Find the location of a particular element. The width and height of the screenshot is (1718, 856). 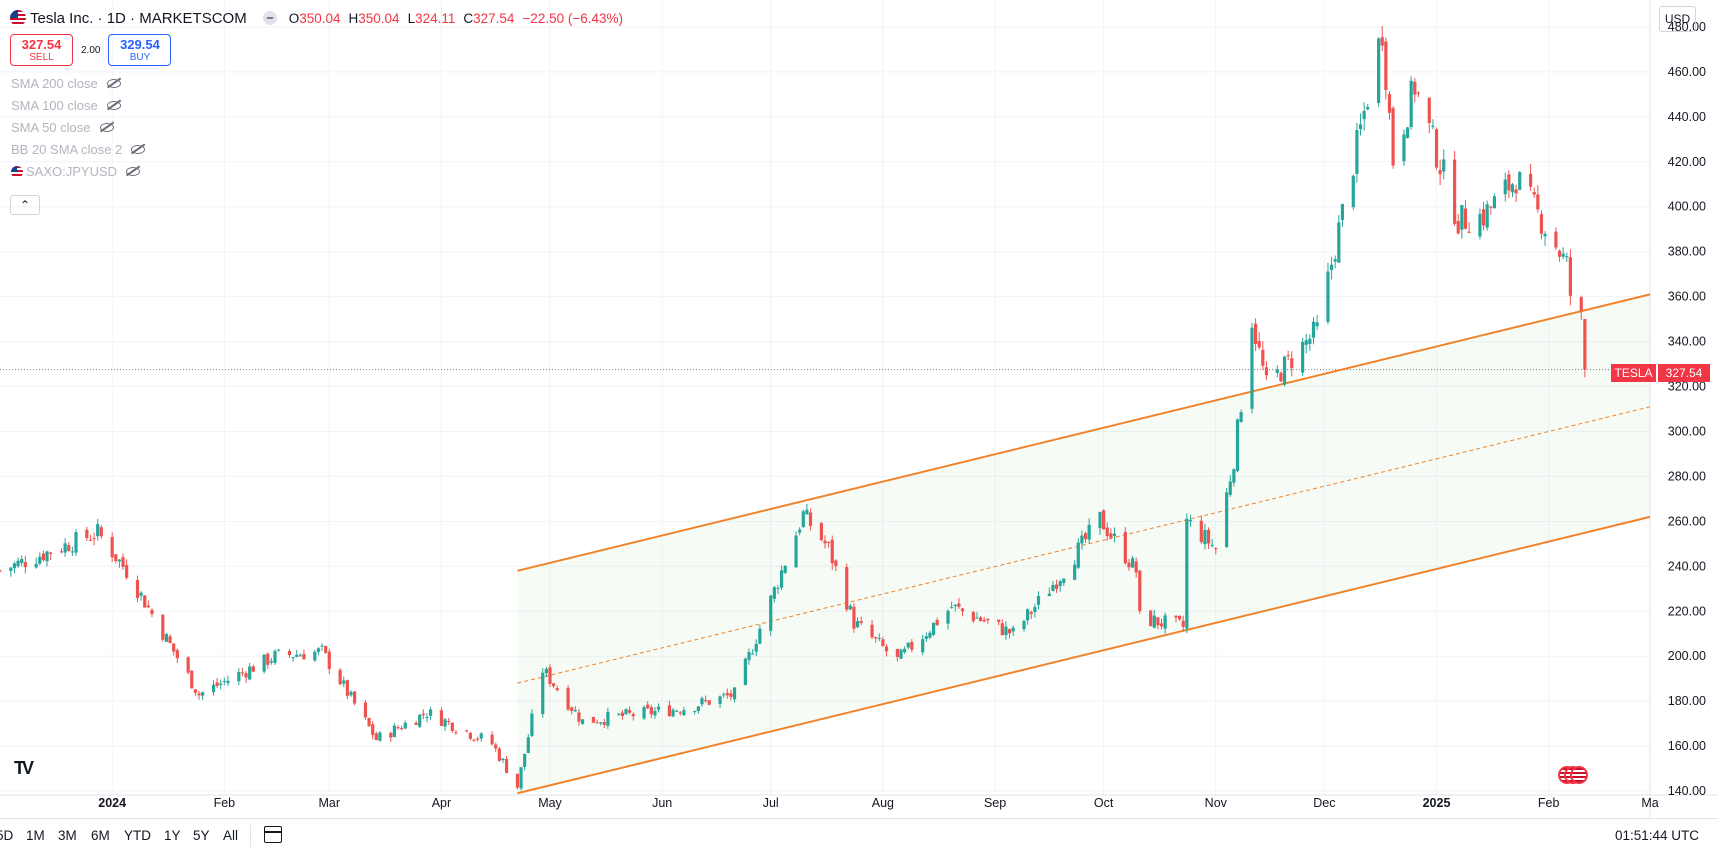

range-3m: 3M is located at coordinates (67, 835).